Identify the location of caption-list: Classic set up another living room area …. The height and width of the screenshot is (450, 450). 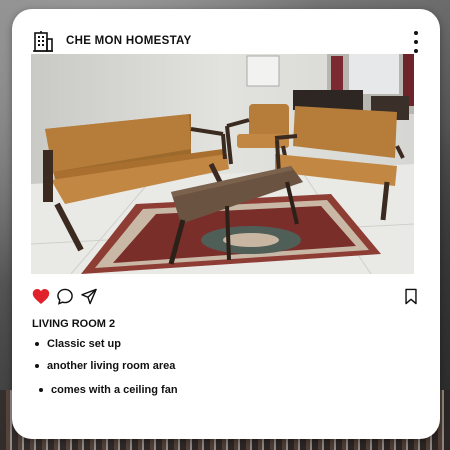
(105, 370).